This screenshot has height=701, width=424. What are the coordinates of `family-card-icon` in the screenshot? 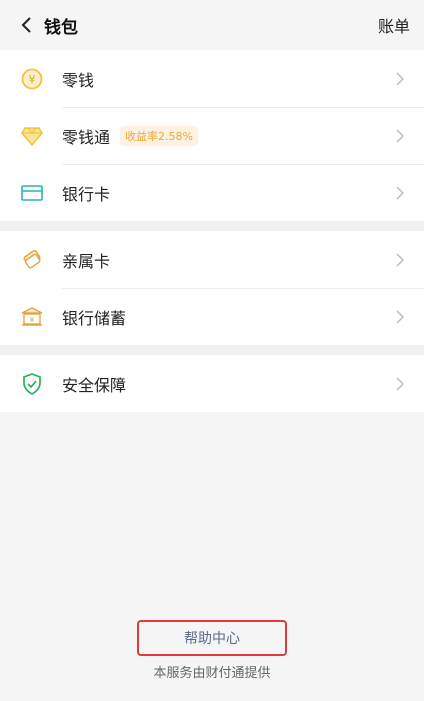 It's located at (32, 260).